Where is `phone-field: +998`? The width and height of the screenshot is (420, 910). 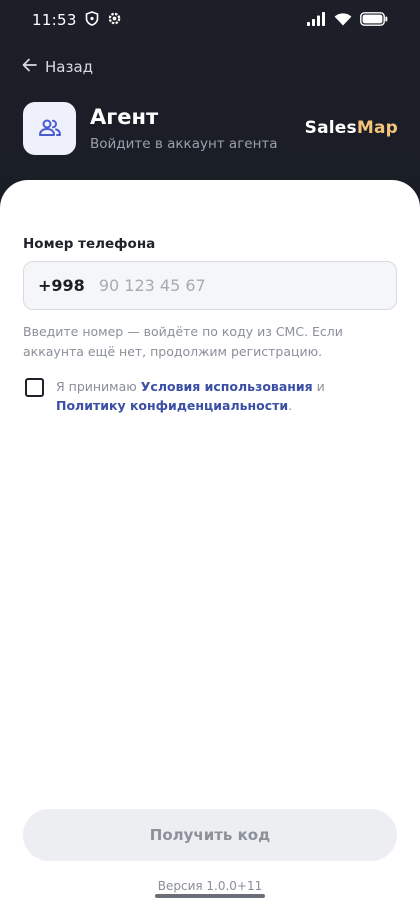
phone-field: +998 is located at coordinates (210, 285).